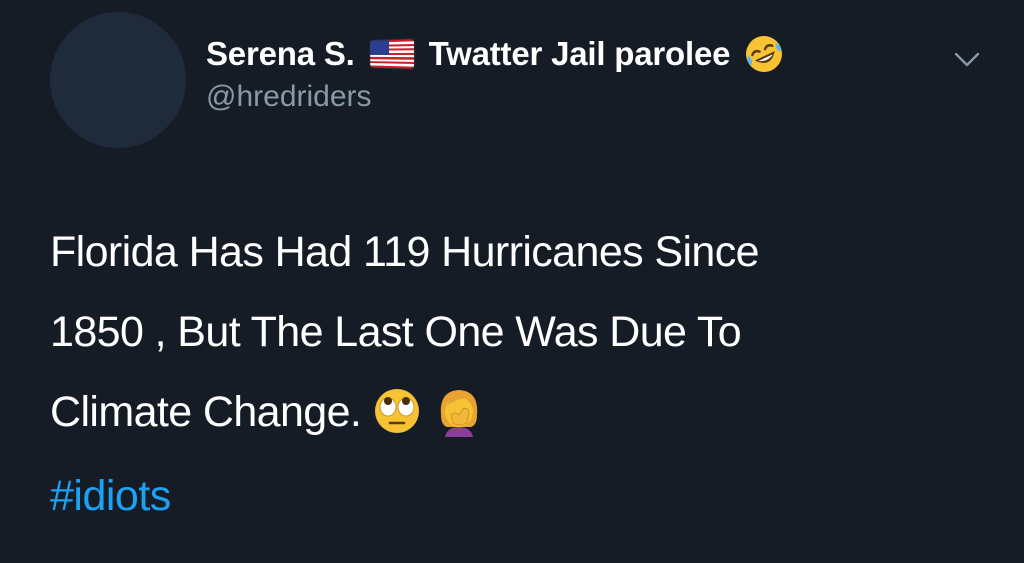  What do you see at coordinates (967, 59) in the screenshot?
I see `chevron-down-icon` at bounding box center [967, 59].